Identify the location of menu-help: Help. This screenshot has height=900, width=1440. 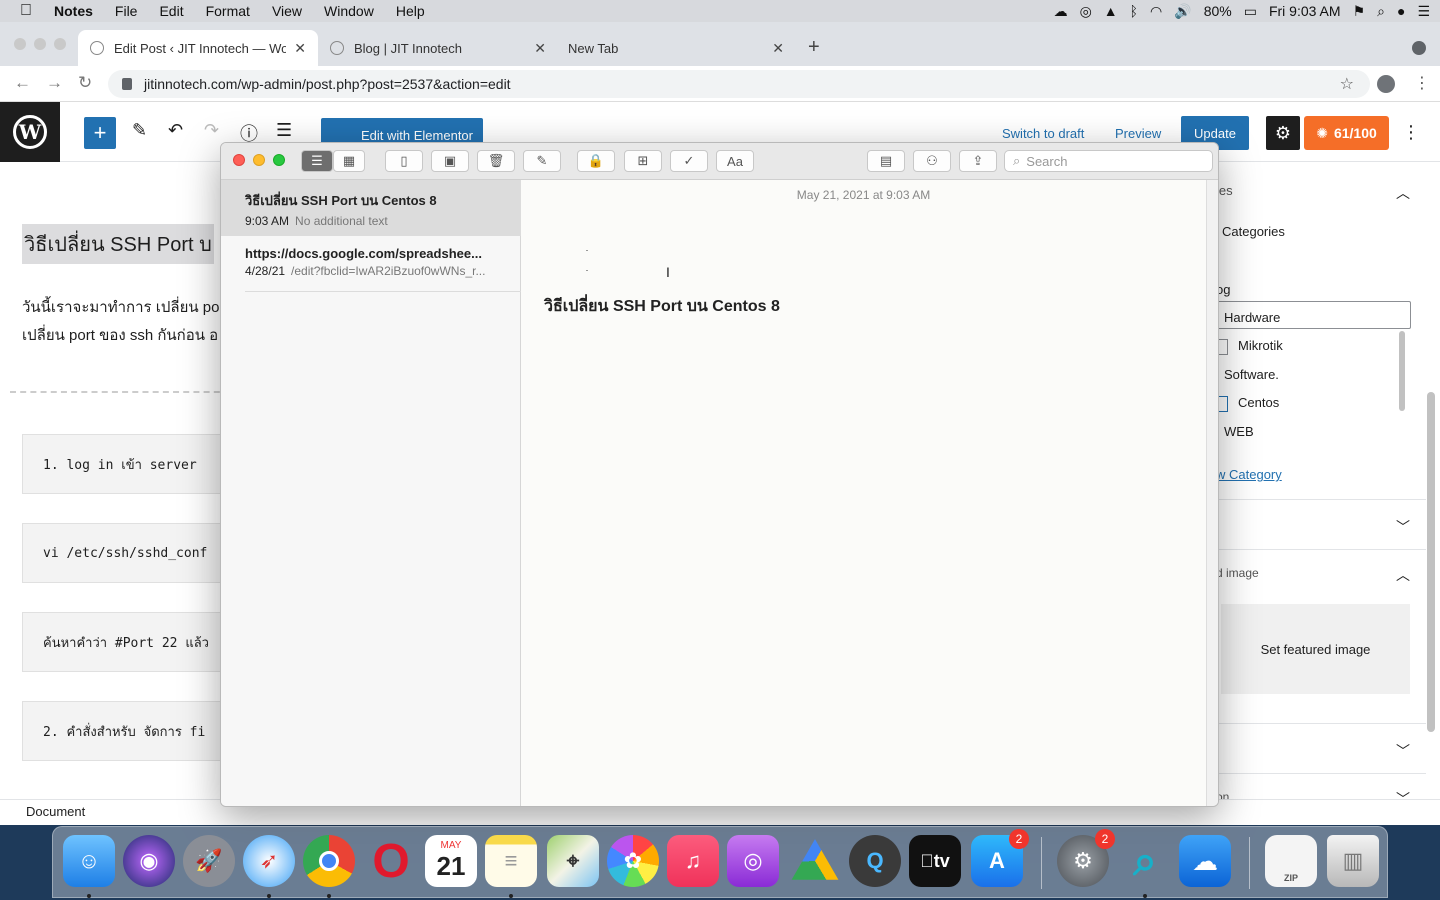
(410, 11).